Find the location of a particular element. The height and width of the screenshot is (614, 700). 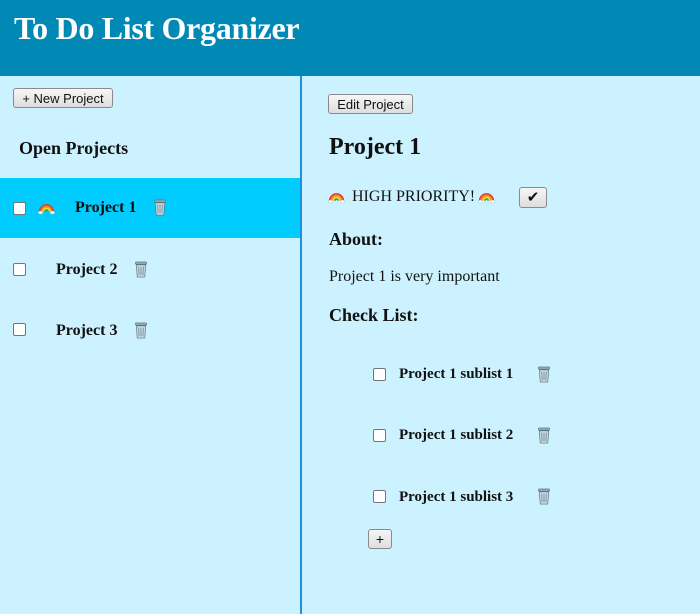

about-text: Project 1 is very important is located at coordinates (414, 276).